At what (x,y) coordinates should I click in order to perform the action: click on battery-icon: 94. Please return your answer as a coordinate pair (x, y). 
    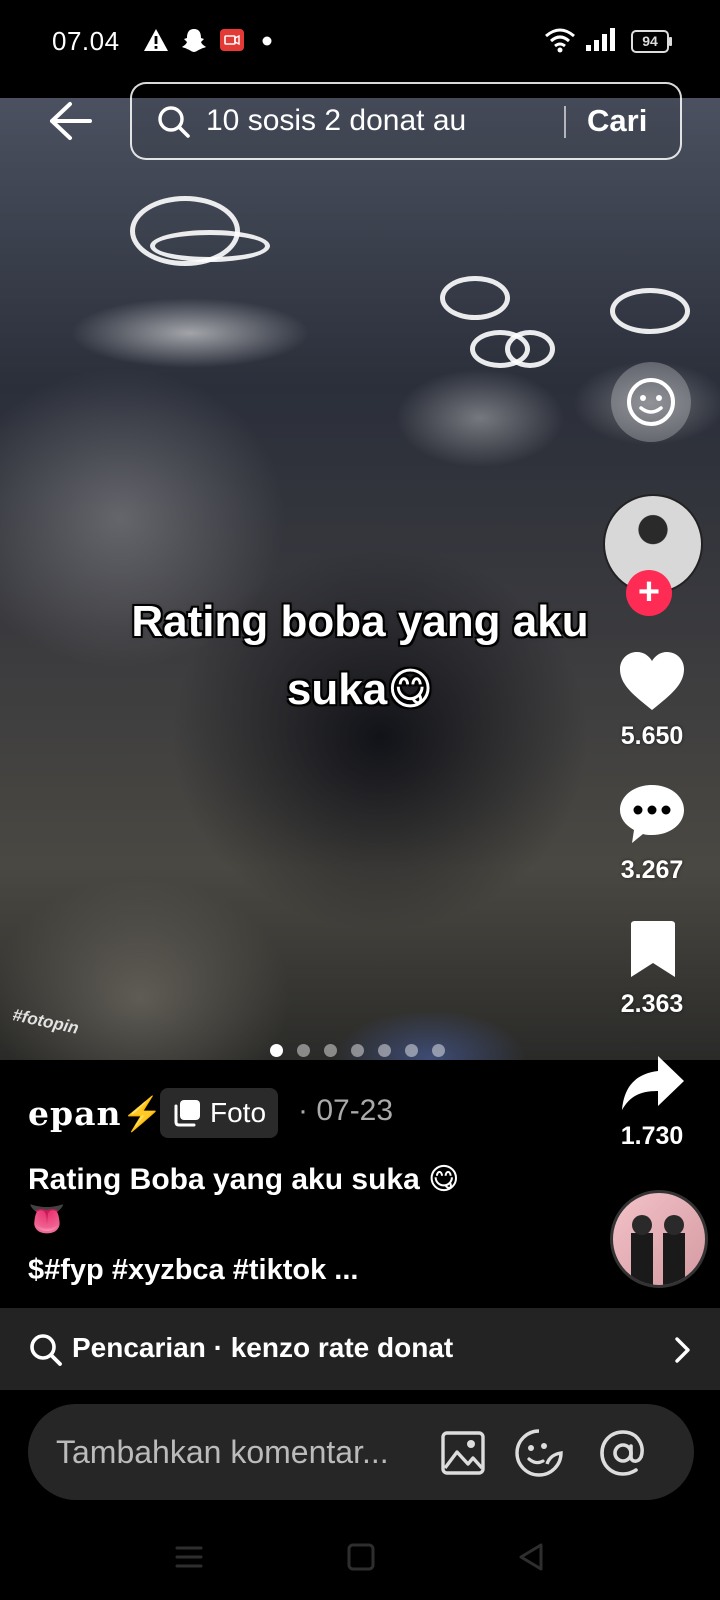
    Looking at the image, I should click on (651, 41).